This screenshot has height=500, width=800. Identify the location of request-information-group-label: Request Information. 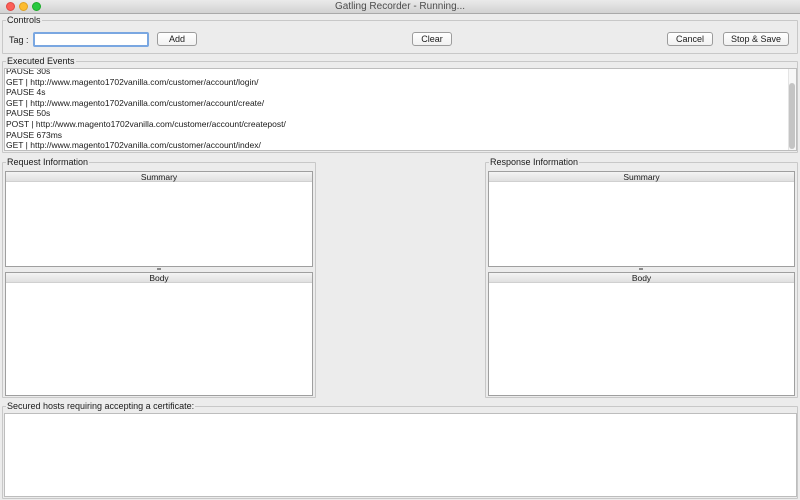
(48, 162).